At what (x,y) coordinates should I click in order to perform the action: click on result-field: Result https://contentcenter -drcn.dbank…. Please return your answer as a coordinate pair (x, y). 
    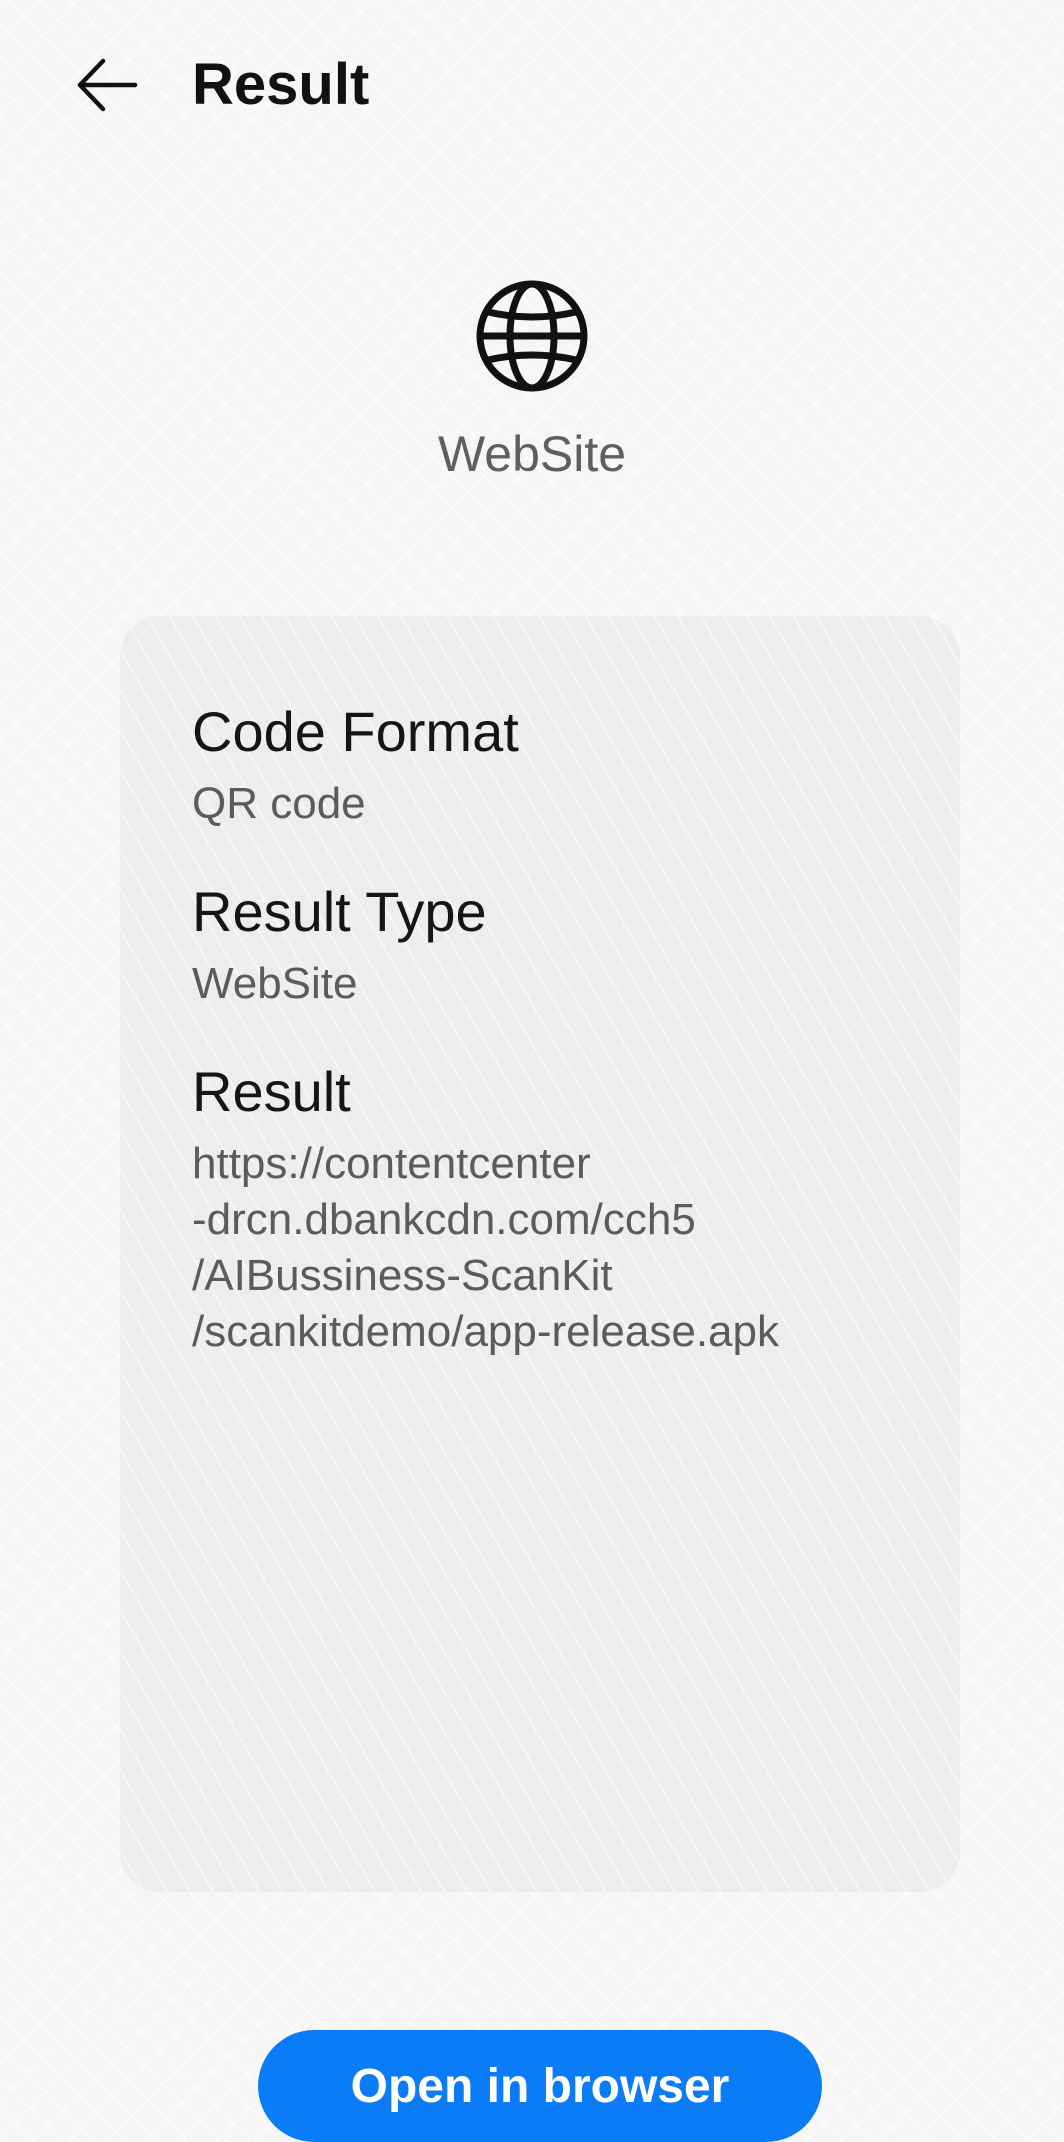
    Looking at the image, I should click on (540, 1209).